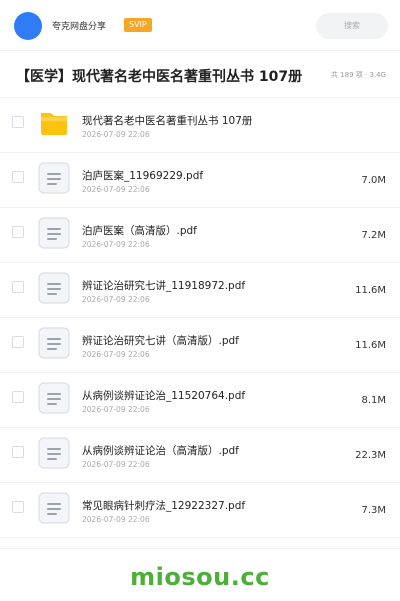  What do you see at coordinates (164, 506) in the screenshot?
I see `file-name: 常见眼病针刺疗法_12922327.pdf` at bounding box center [164, 506].